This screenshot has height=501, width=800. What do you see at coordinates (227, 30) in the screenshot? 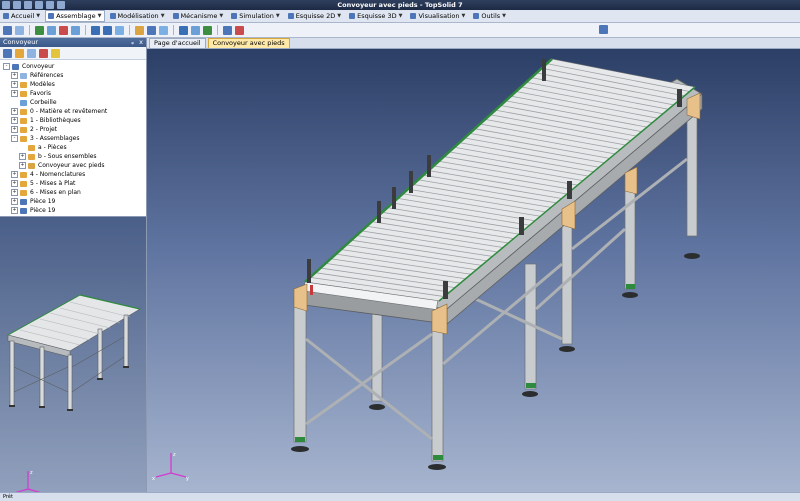
I see `arrange-icon` at bounding box center [227, 30].